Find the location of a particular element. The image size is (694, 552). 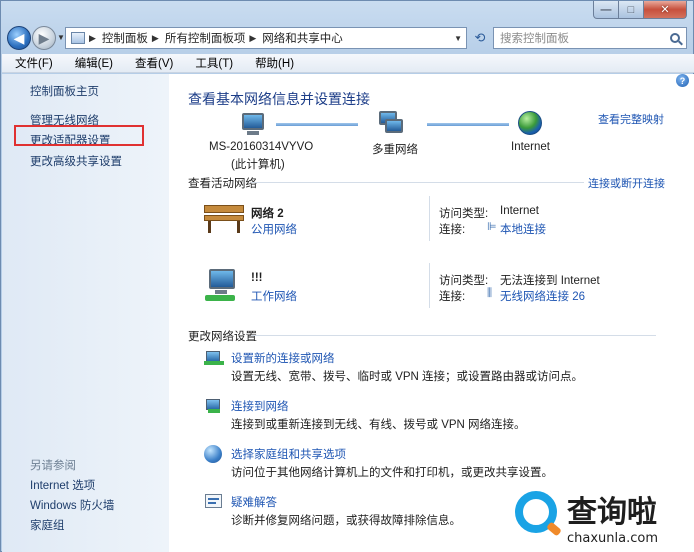

help-icon: ? is located at coordinates (682, 80).